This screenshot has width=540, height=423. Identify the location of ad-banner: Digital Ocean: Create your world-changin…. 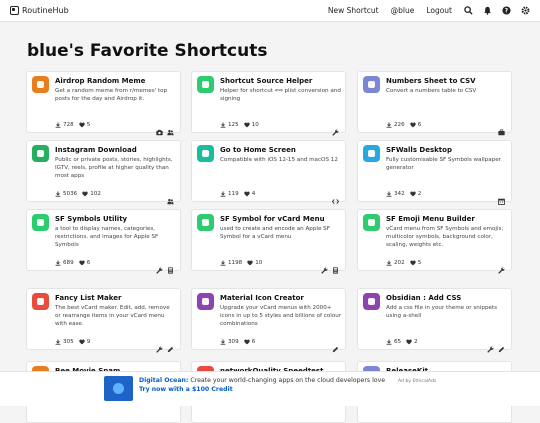
(270, 388).